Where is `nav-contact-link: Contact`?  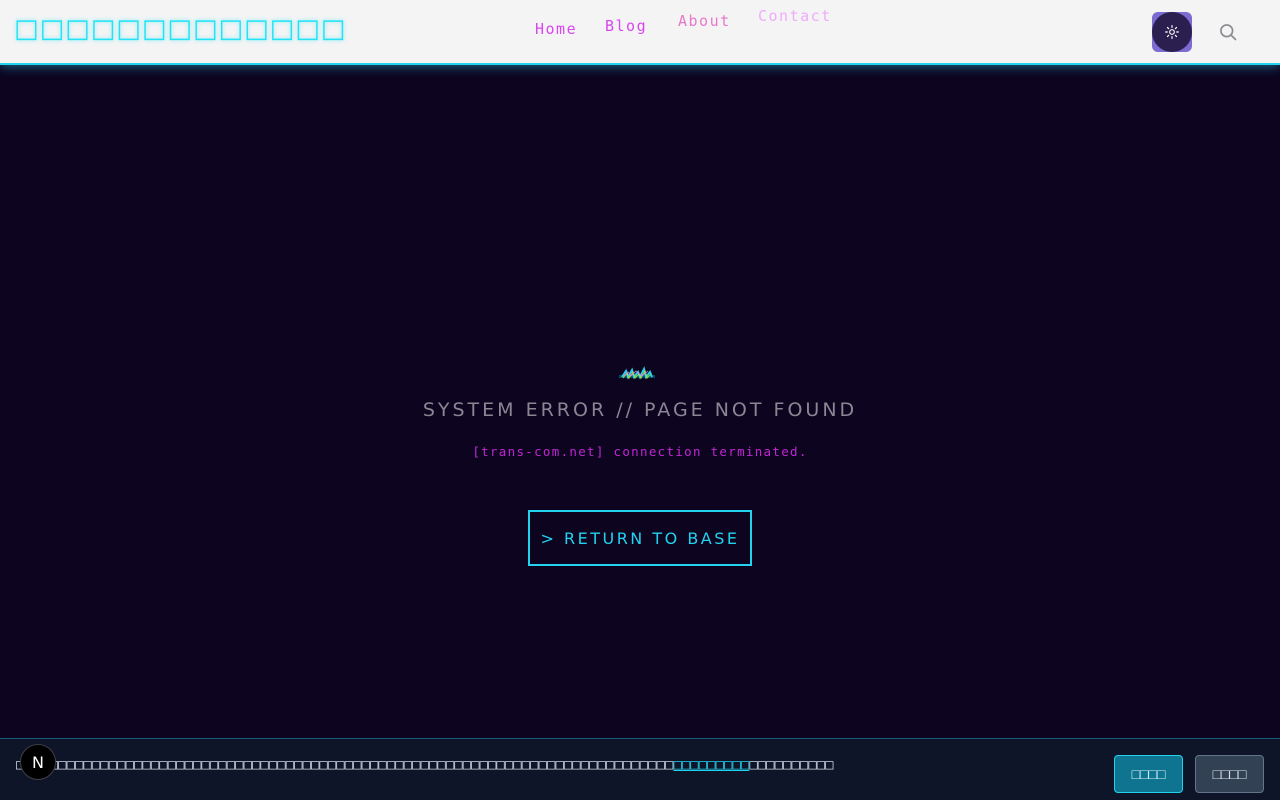
nav-contact-link: Contact is located at coordinates (795, 16).